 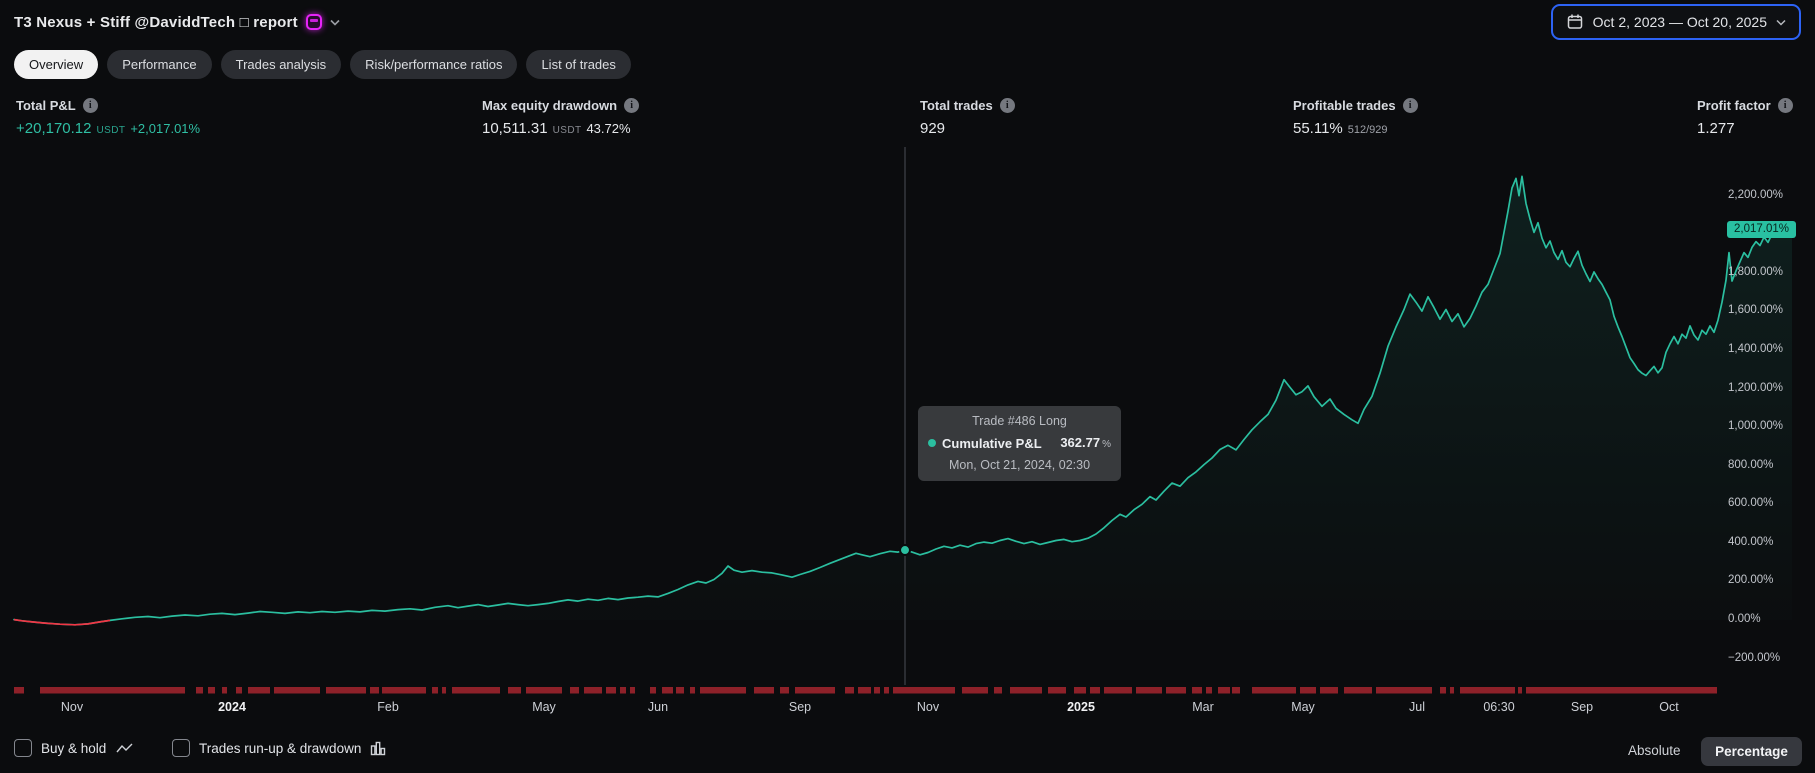 What do you see at coordinates (578, 64) in the screenshot?
I see `tab-list-of-trades: List of trades` at bounding box center [578, 64].